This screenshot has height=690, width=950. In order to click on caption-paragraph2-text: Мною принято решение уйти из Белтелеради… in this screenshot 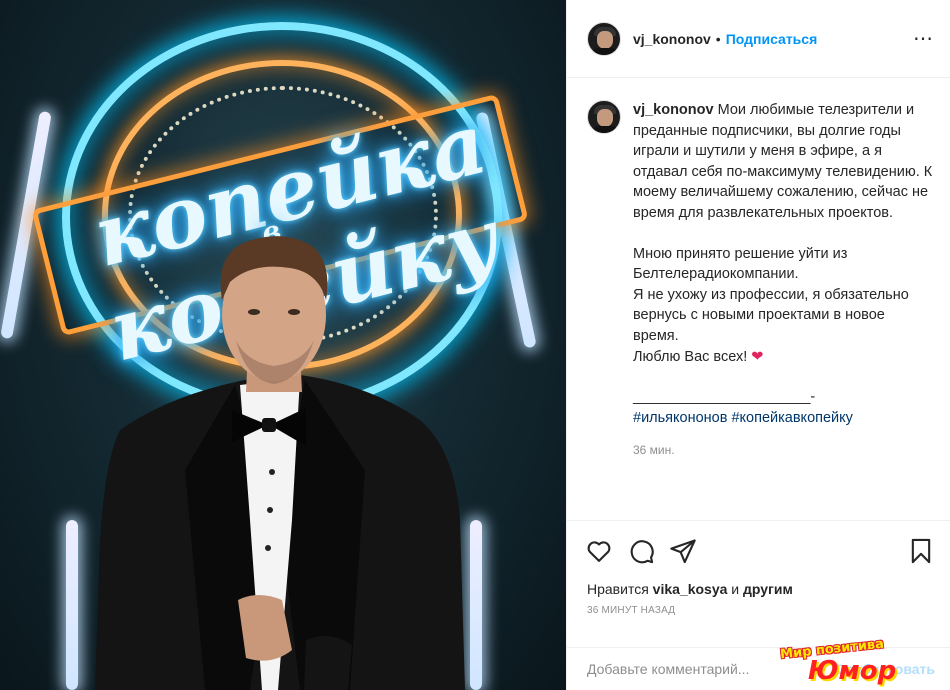, I will do `click(771, 305)`.